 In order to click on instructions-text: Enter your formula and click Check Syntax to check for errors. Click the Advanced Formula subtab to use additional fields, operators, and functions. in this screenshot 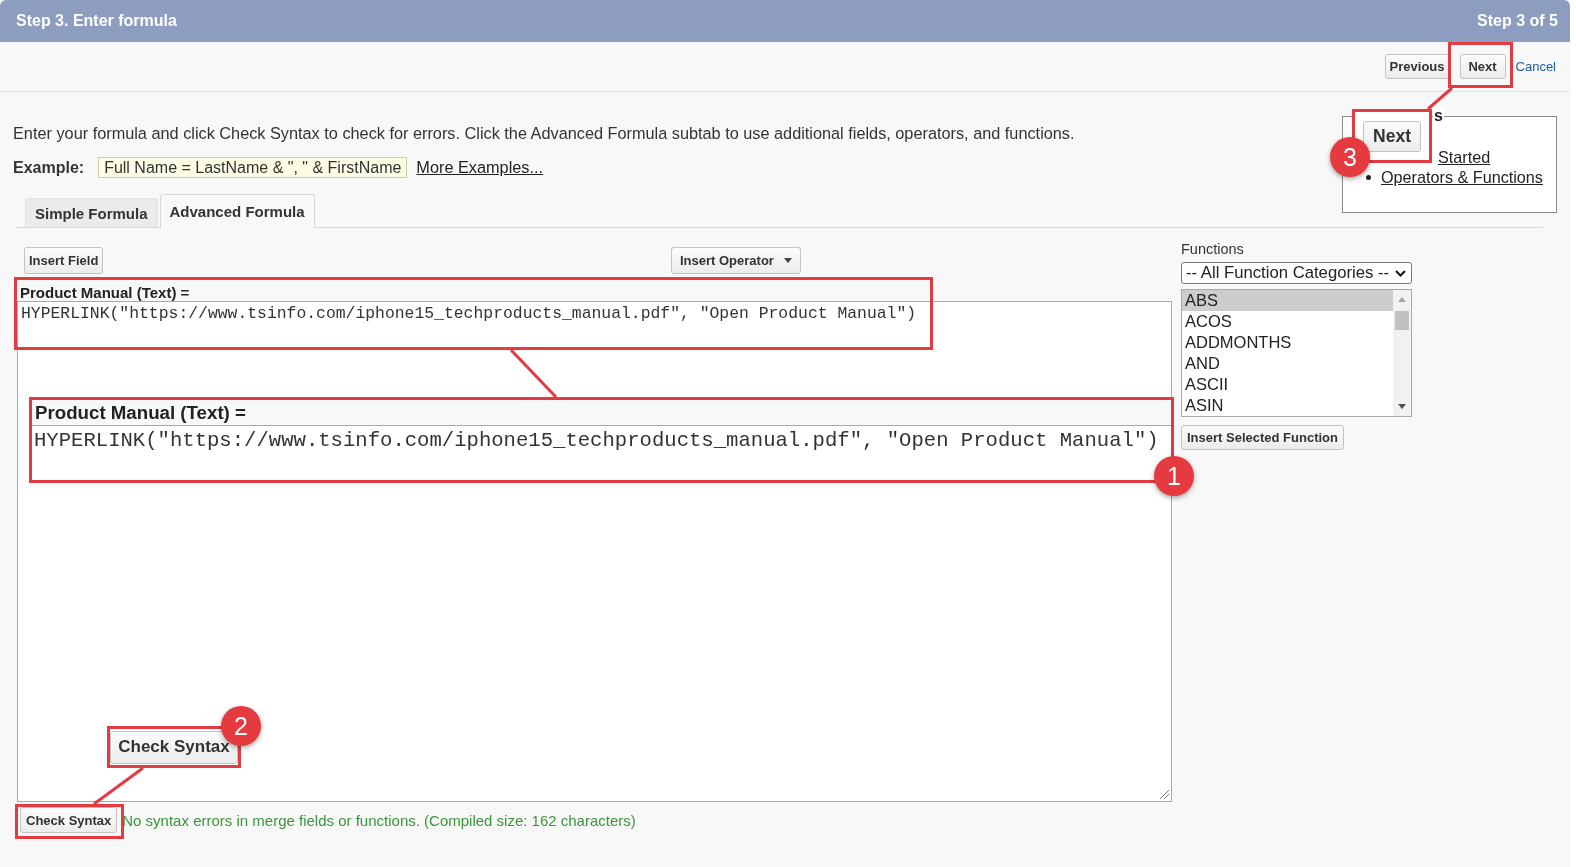, I will do `click(544, 133)`.